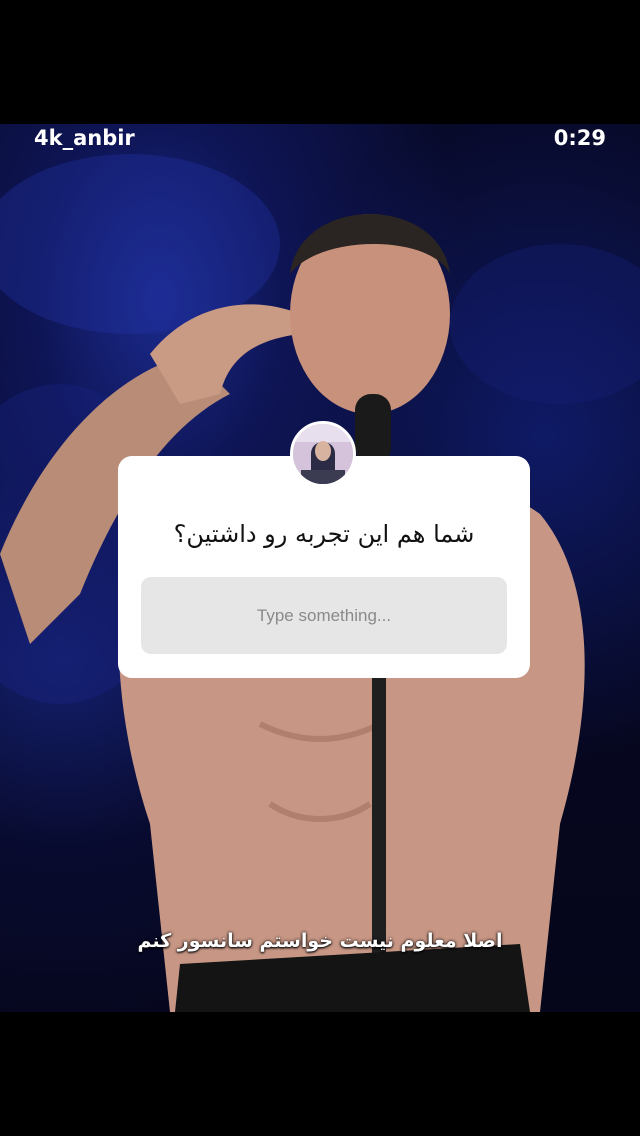  I want to click on story-header: 4k_anbir 0:29, so click(320, 144).